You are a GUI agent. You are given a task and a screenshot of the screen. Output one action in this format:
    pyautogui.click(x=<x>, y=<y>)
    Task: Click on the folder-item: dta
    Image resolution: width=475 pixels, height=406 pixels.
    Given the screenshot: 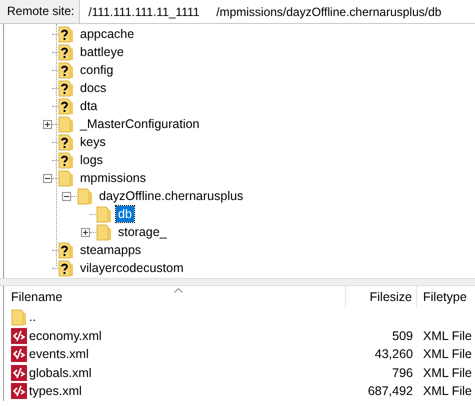 What is the action you would take?
    pyautogui.click(x=89, y=106)
    